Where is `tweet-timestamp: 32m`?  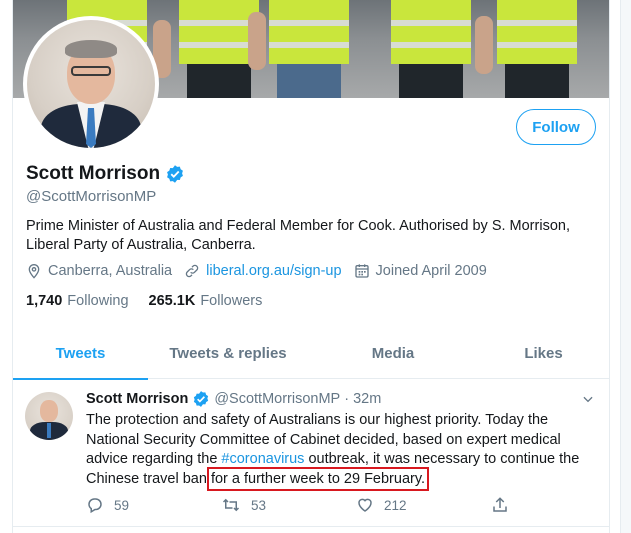 tweet-timestamp: 32m is located at coordinates (367, 399).